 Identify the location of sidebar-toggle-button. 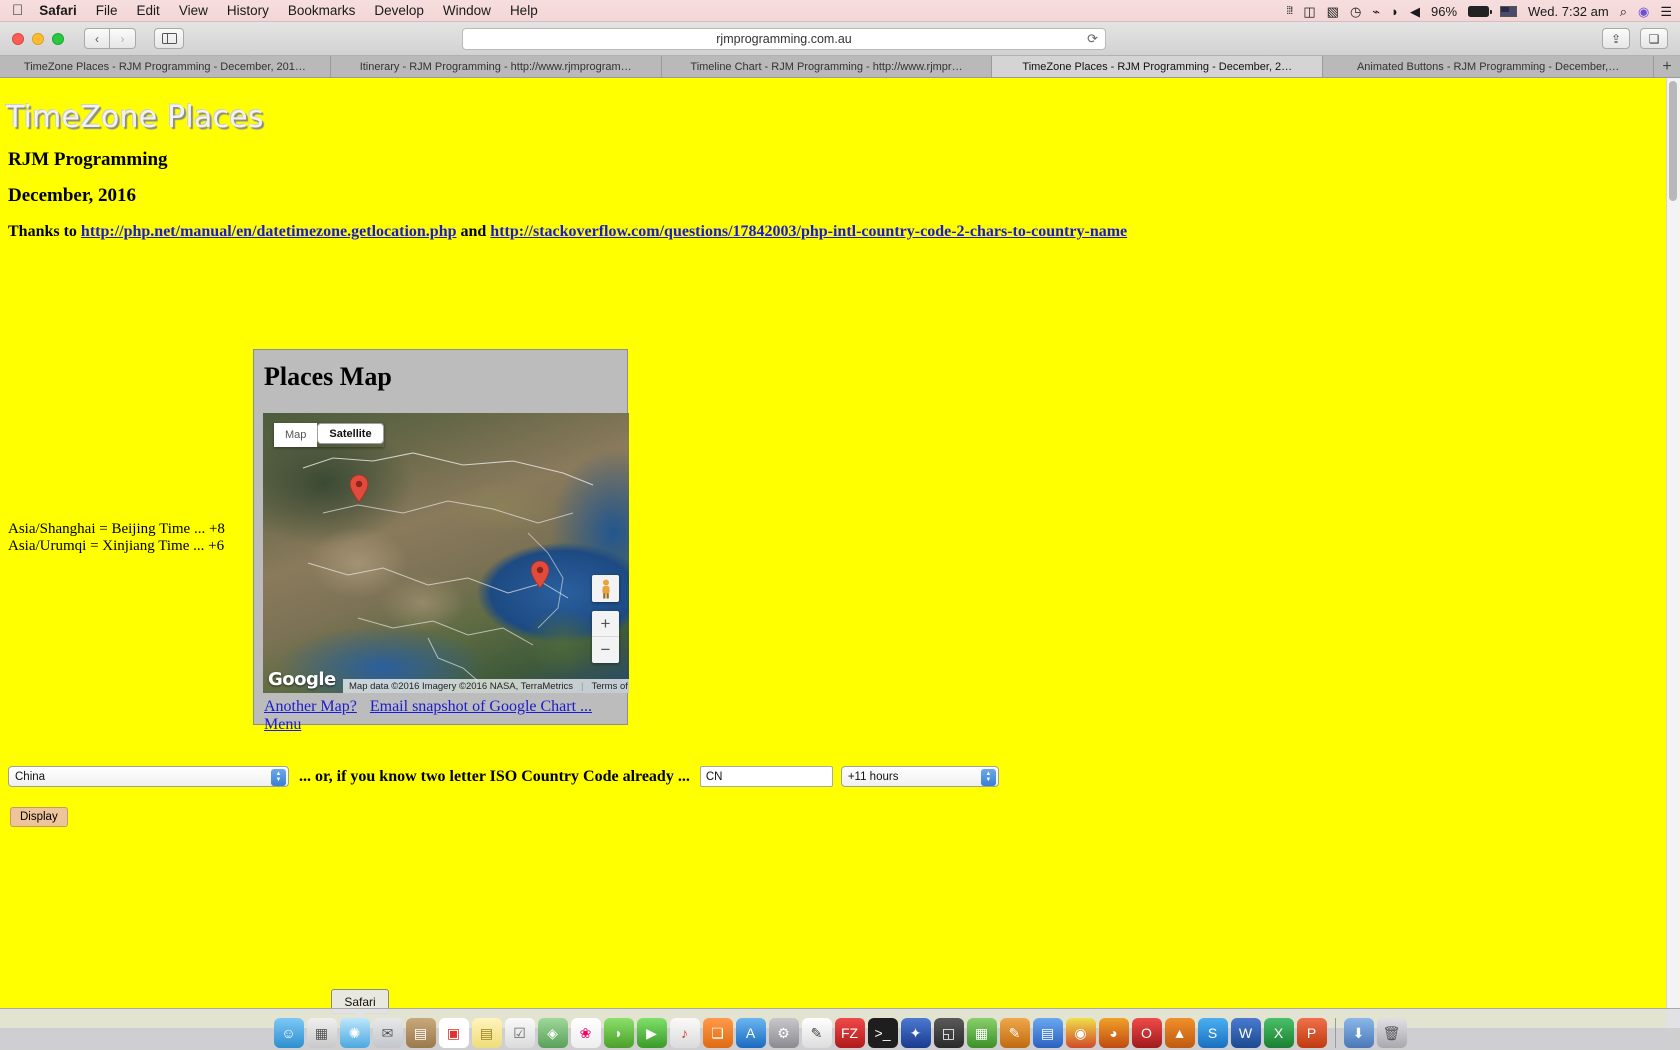
(169, 38).